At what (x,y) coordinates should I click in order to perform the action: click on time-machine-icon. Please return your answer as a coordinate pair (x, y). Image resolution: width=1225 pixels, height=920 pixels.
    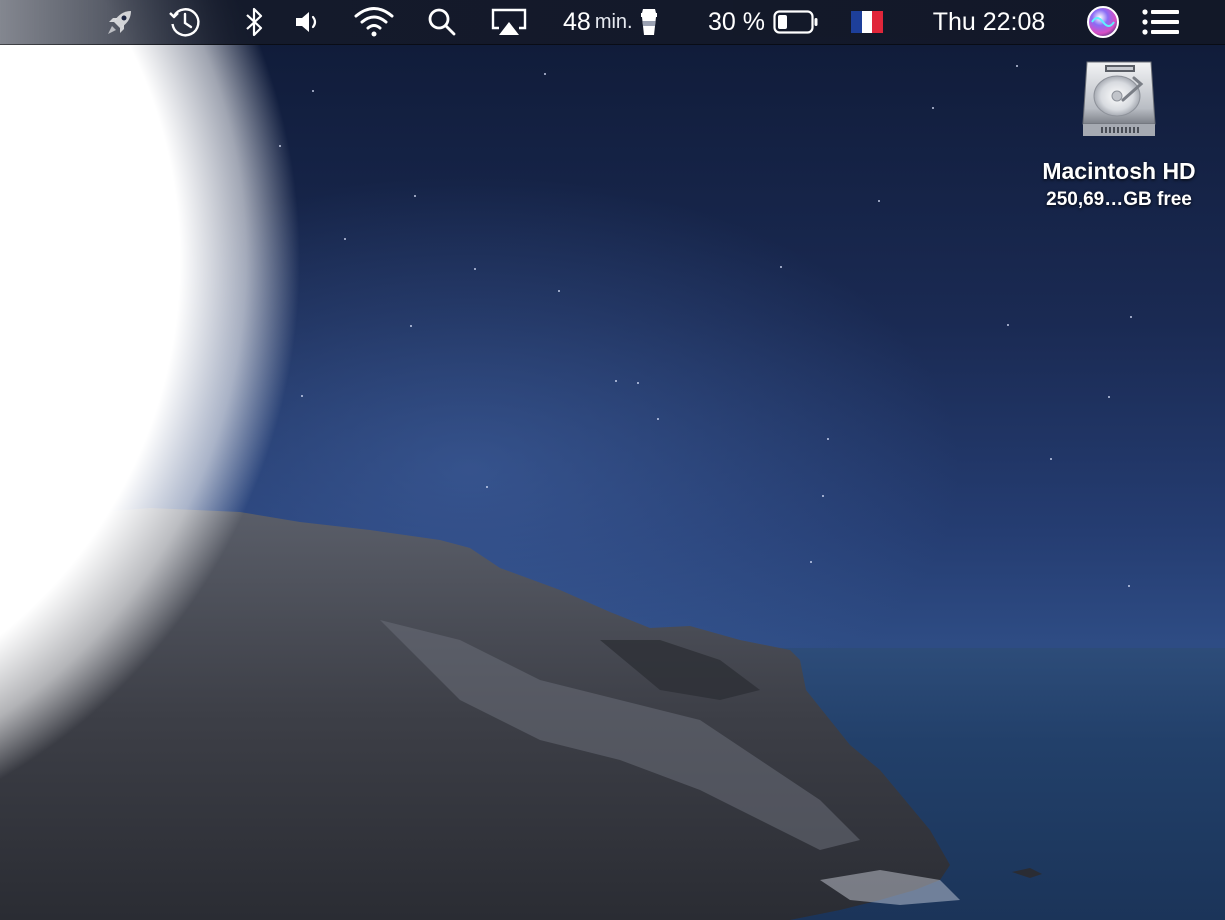
    Looking at the image, I should click on (185, 22).